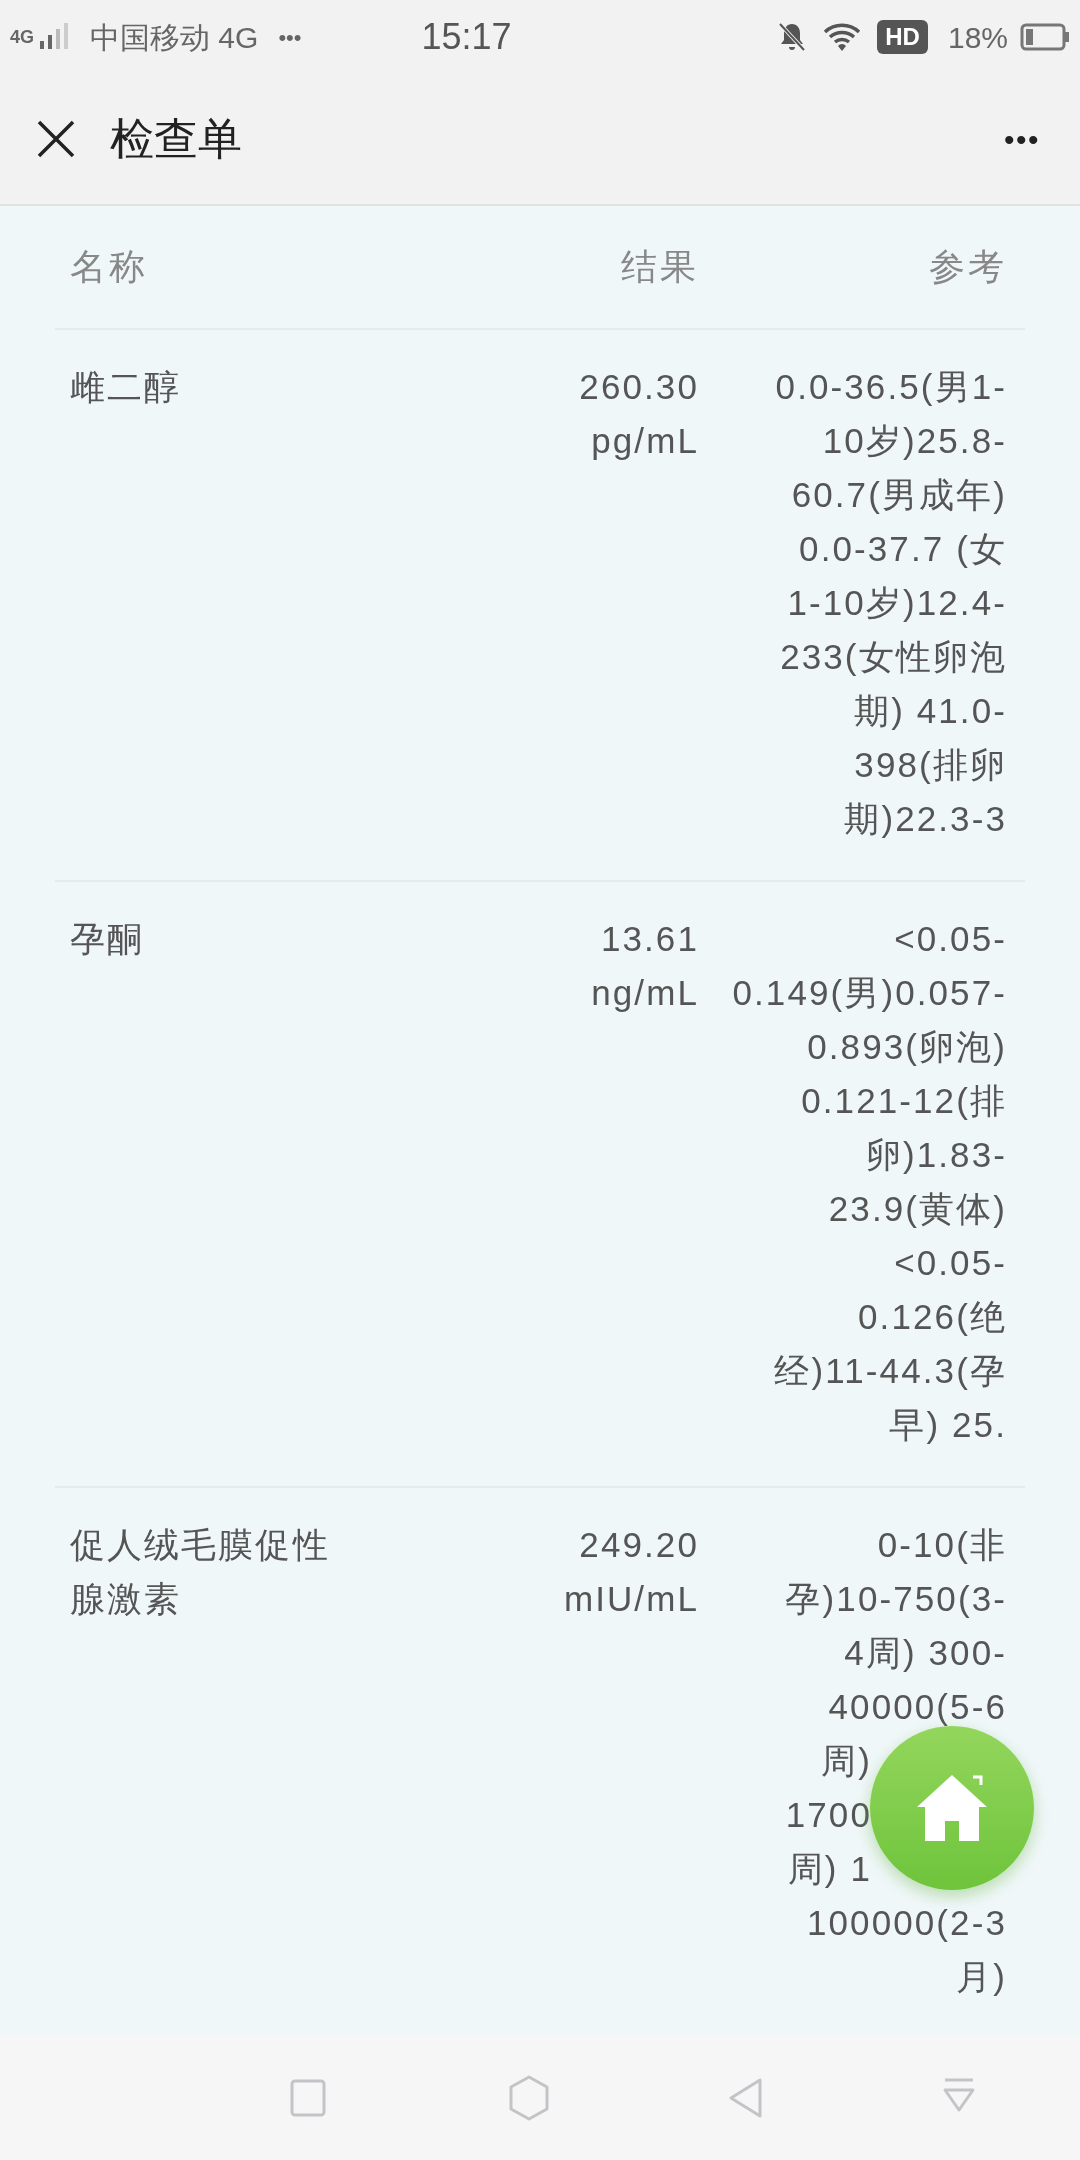  What do you see at coordinates (792, 37) in the screenshot?
I see `muted-bell-icon` at bounding box center [792, 37].